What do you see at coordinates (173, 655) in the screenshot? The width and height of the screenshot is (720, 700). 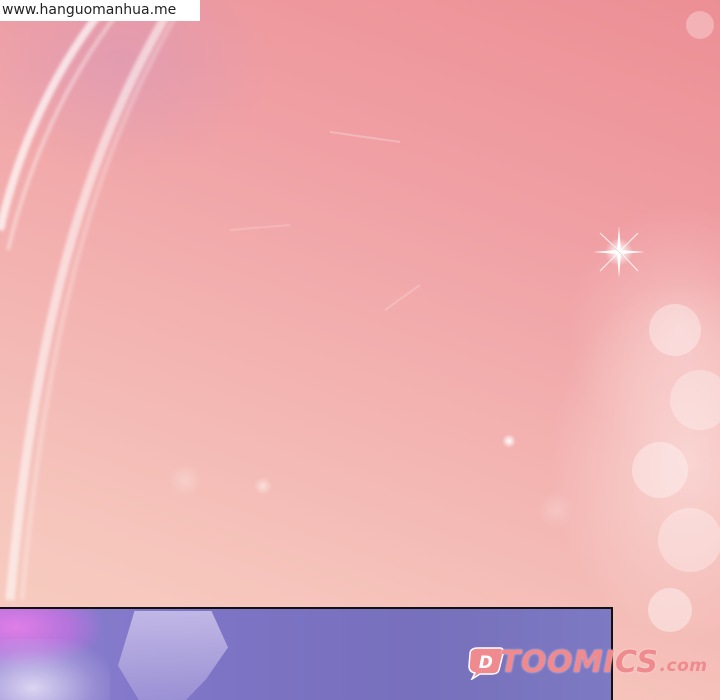 I see `panel-crystal` at bounding box center [173, 655].